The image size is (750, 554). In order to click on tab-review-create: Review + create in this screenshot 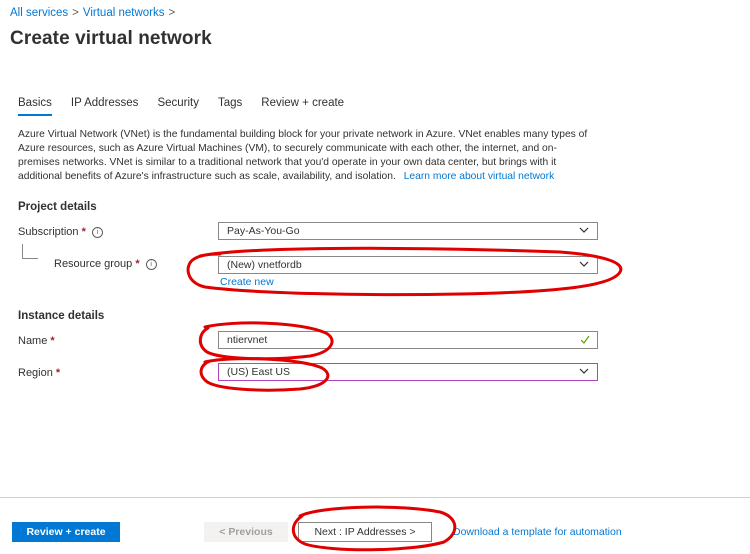, I will do `click(302, 106)`.